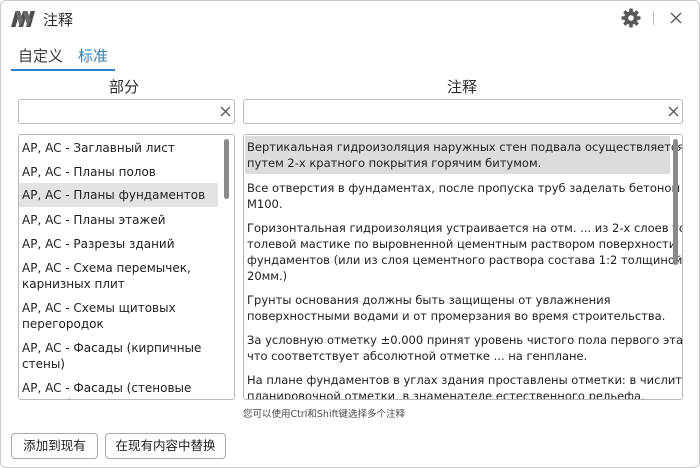 This screenshot has height=468, width=700. Describe the element at coordinates (98, 148) in the screenshot. I see `list-item-label: AP, AC - Заглавный лист` at that location.